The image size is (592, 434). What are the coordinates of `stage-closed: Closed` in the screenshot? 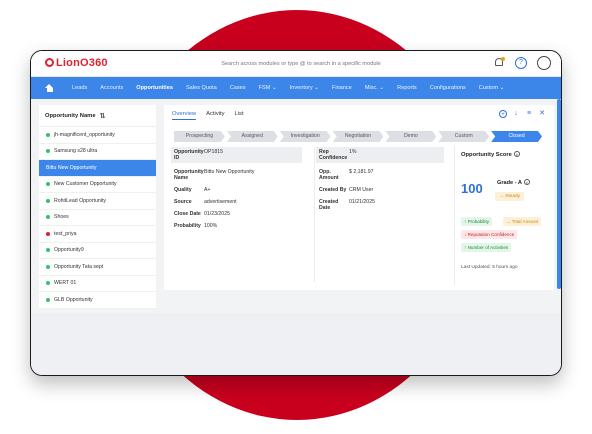 It's located at (517, 136).